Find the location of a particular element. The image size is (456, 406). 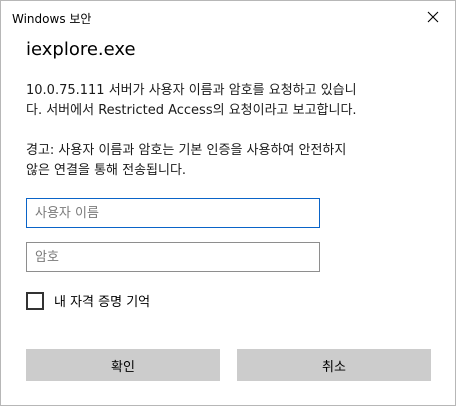

close-icon is located at coordinates (433, 17).